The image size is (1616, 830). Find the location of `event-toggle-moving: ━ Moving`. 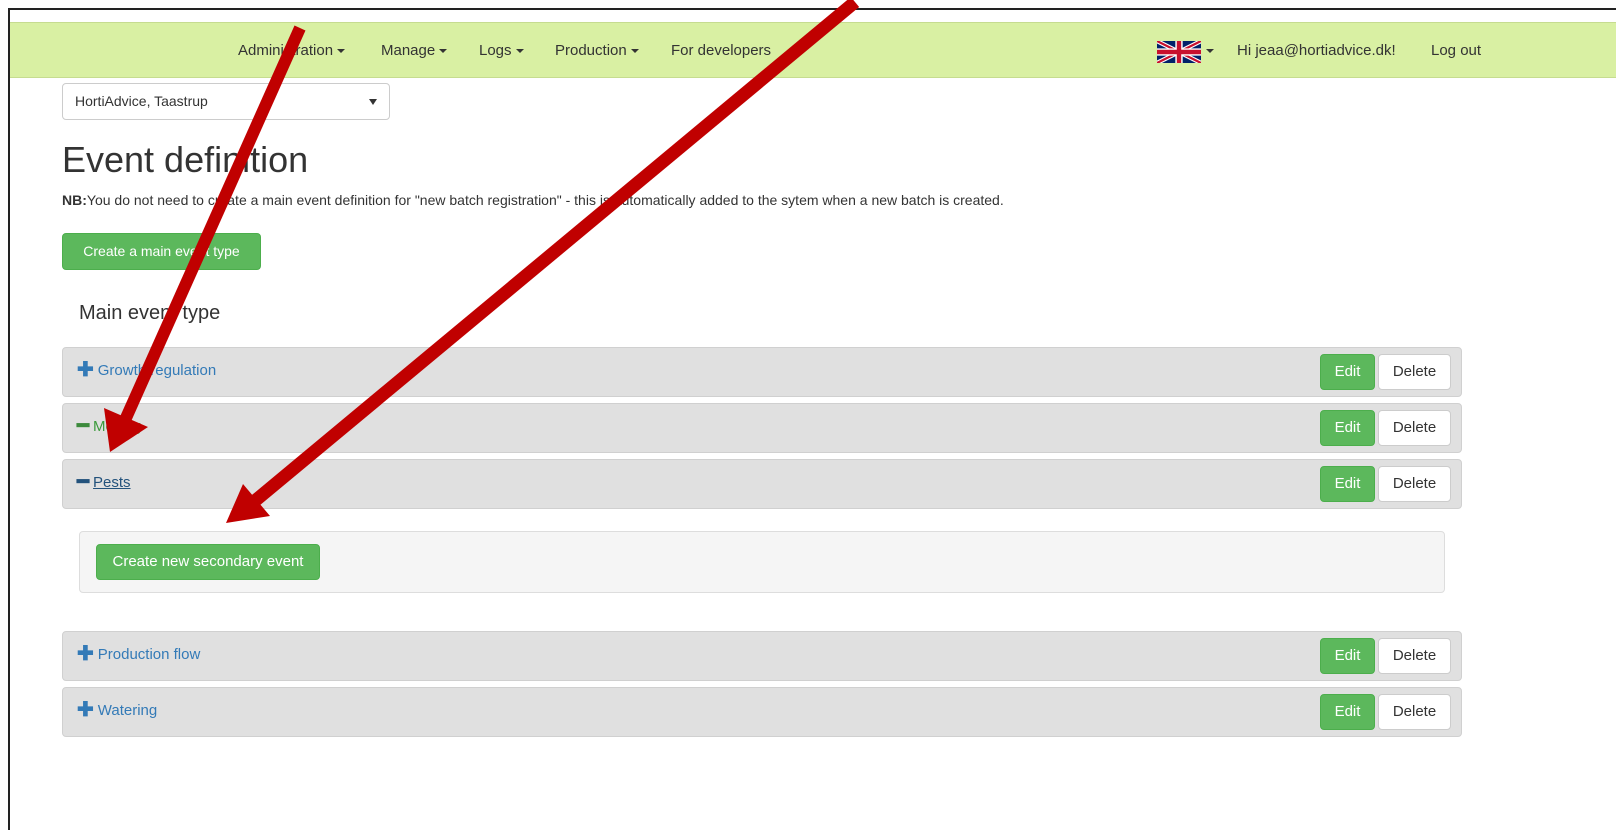

event-toggle-moving: ━ Moving is located at coordinates (109, 428).